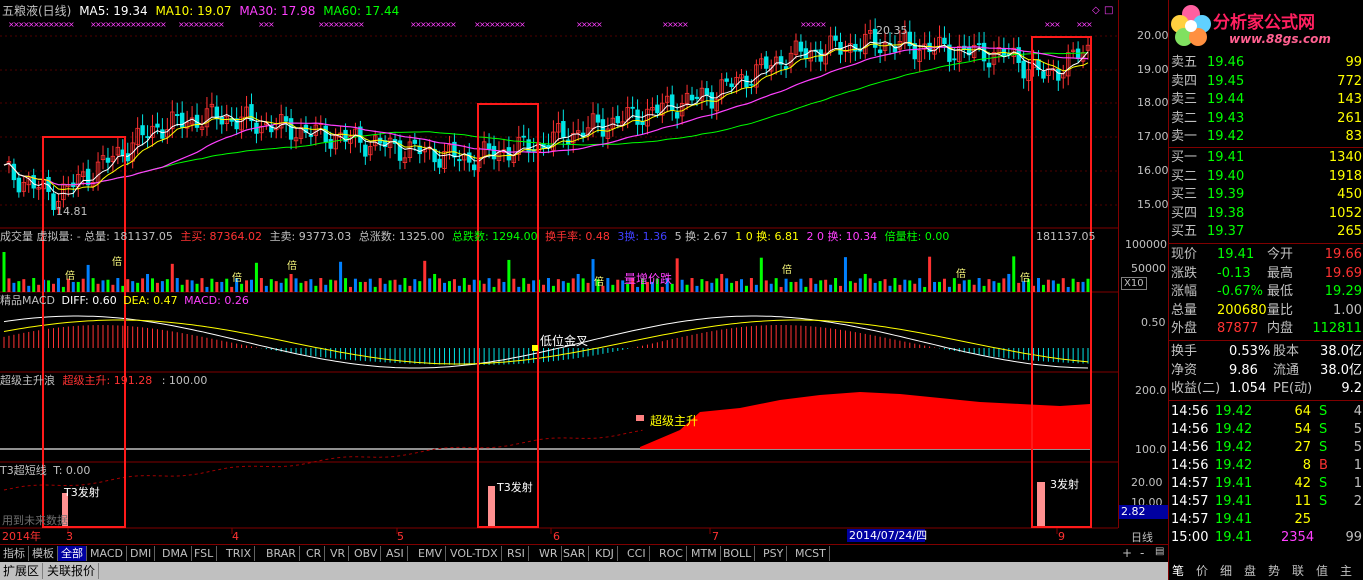  Describe the element at coordinates (516, 553) in the screenshot. I see `tab-rsi: RSI` at that location.